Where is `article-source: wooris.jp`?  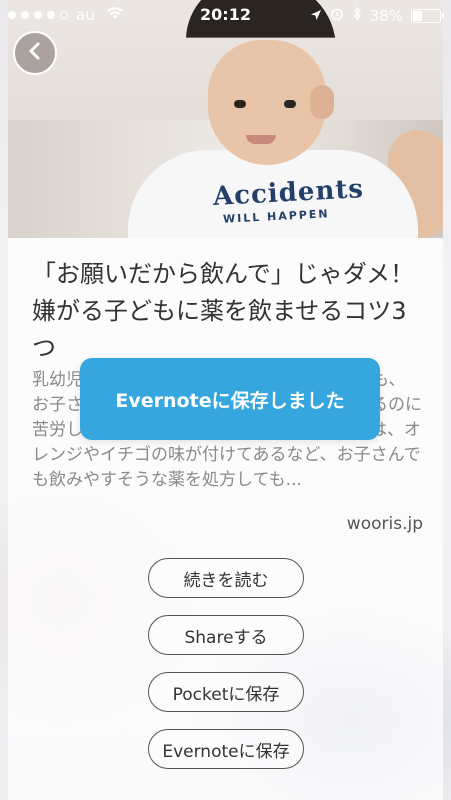 article-source: wooris.jp is located at coordinates (385, 524).